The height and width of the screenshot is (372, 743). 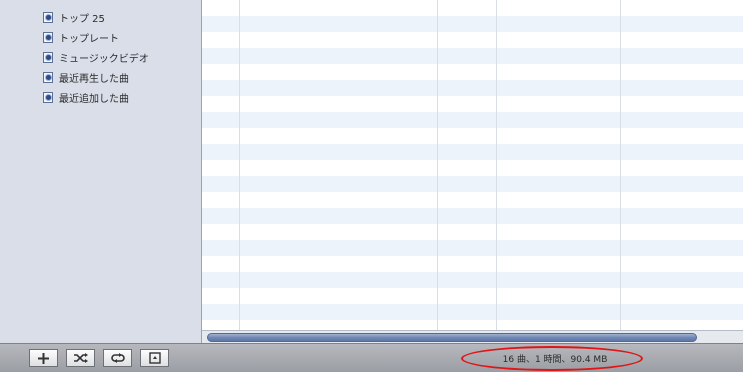 What do you see at coordinates (94, 99) in the screenshot?
I see `sidebar-item-label: 最近追加した曲` at bounding box center [94, 99].